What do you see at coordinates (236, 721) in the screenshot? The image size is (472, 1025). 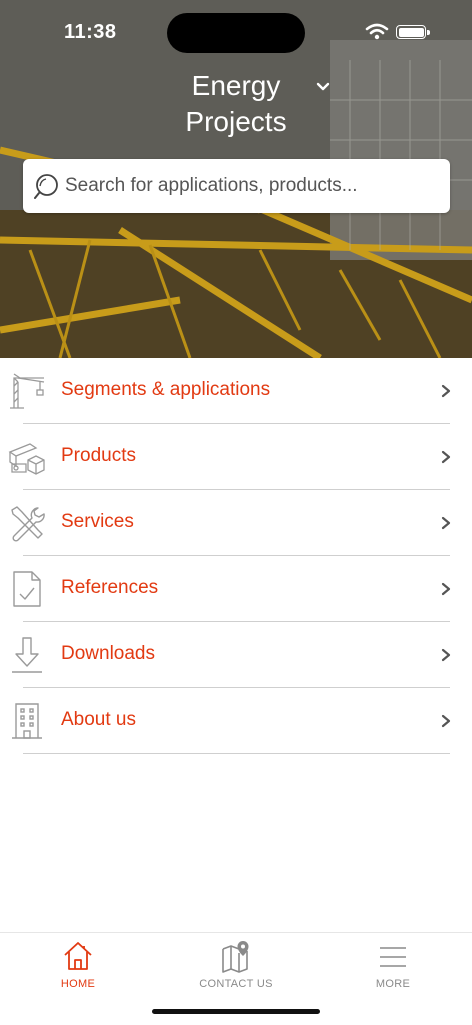 I see `menu-item-about-us: About us` at bounding box center [236, 721].